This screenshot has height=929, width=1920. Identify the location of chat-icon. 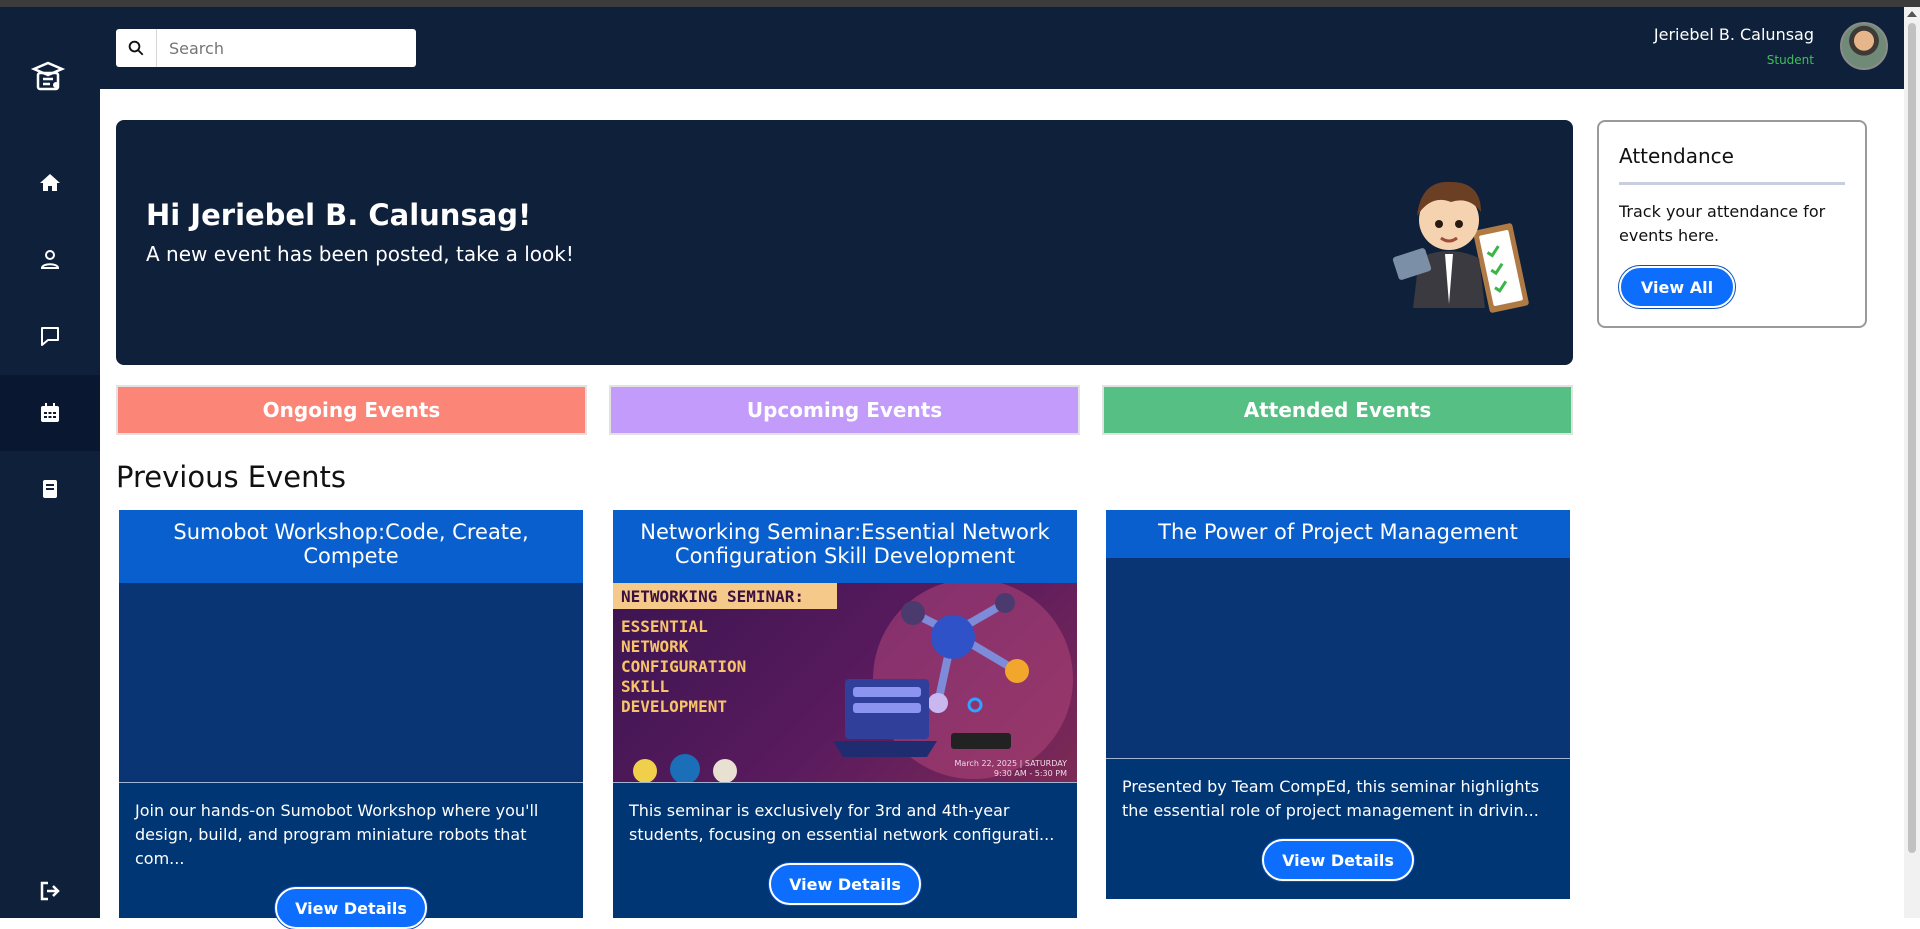
(50, 336).